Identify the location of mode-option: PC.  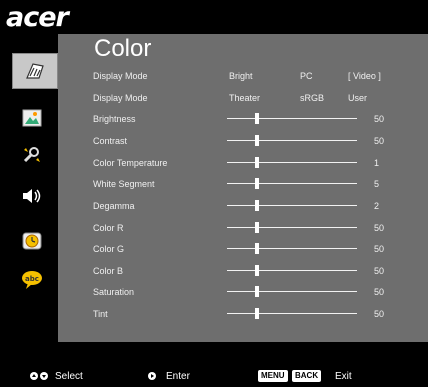
(306, 76).